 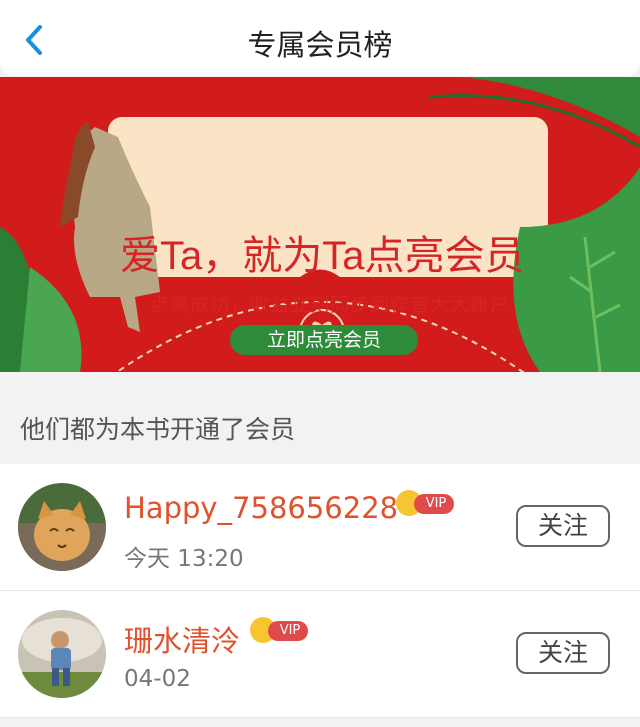 I want to click on child-photo, so click(x=62, y=654).